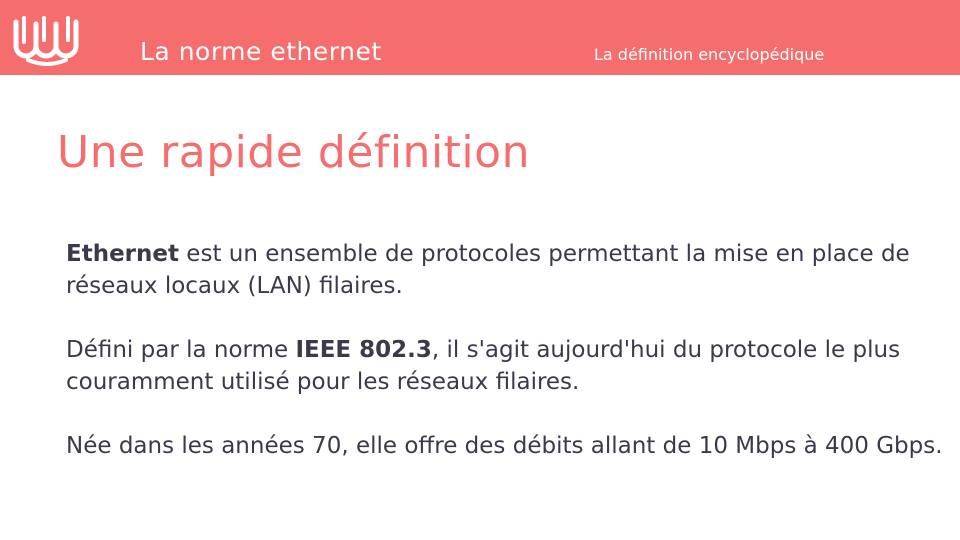 The image size is (960, 540). What do you see at coordinates (122, 254) in the screenshot?
I see `term-ethernet: Ethernet` at bounding box center [122, 254].